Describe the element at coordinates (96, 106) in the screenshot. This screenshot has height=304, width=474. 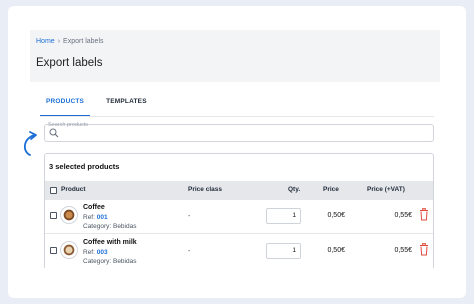
I see `tab-bar: PRODUCTS TEMPLATES` at that location.